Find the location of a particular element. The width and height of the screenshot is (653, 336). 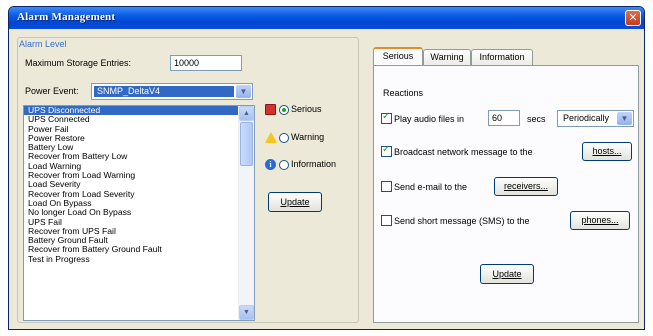

tab-warning: Warning is located at coordinates (447, 57).